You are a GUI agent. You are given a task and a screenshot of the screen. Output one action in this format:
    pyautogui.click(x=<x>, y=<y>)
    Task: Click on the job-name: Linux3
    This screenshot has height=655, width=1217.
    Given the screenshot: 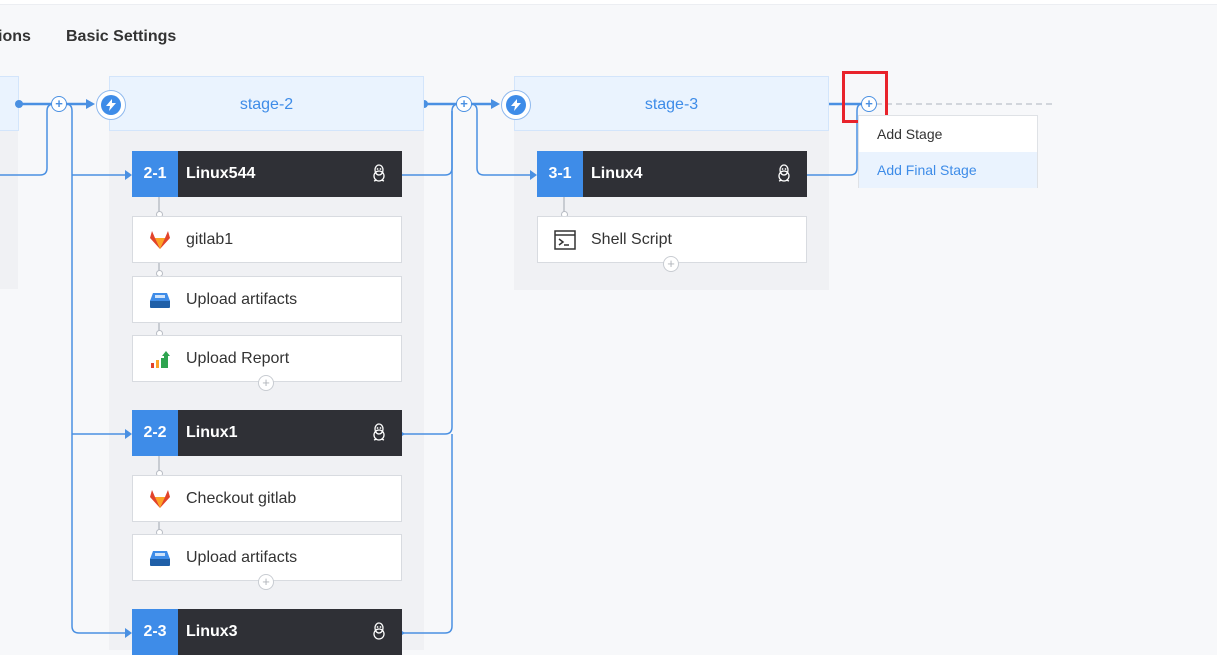 What is the action you would take?
    pyautogui.click(x=212, y=631)
    